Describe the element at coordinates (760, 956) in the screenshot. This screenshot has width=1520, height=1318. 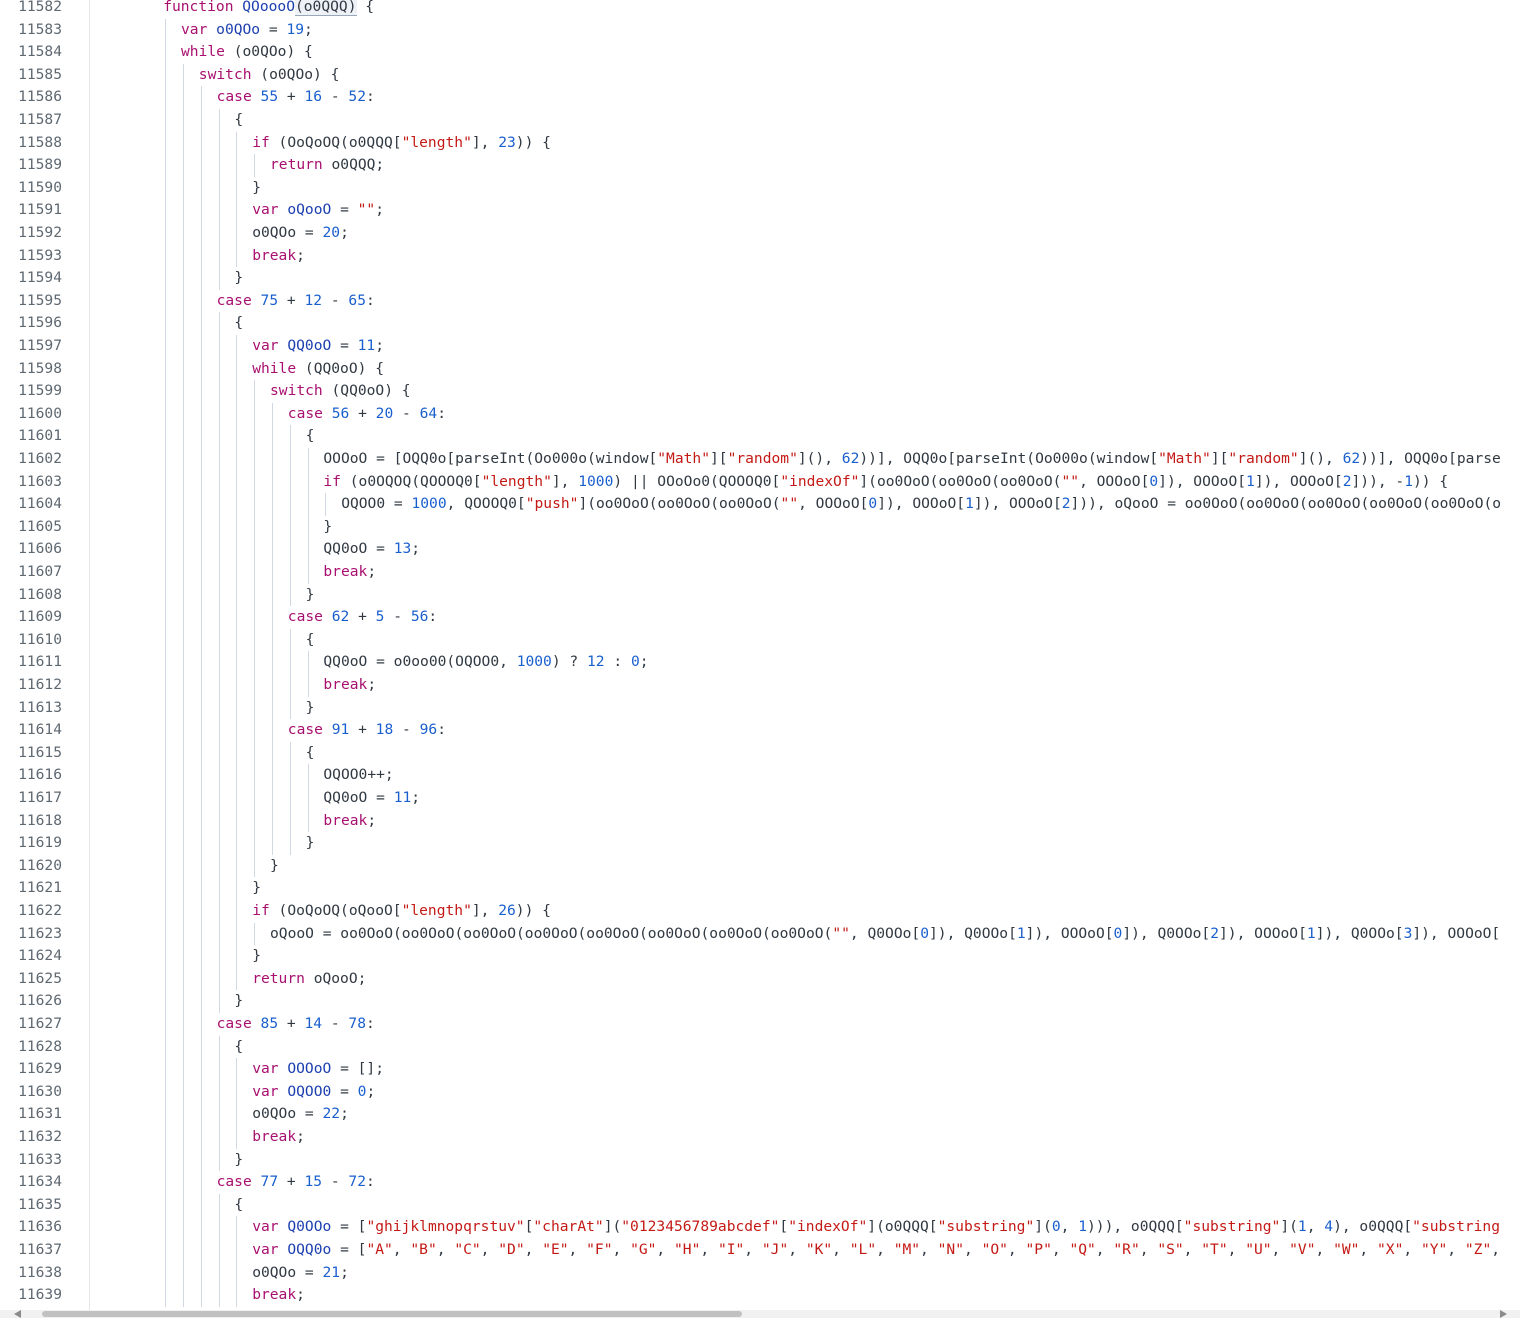
I see `code-line: 11624}` at that location.